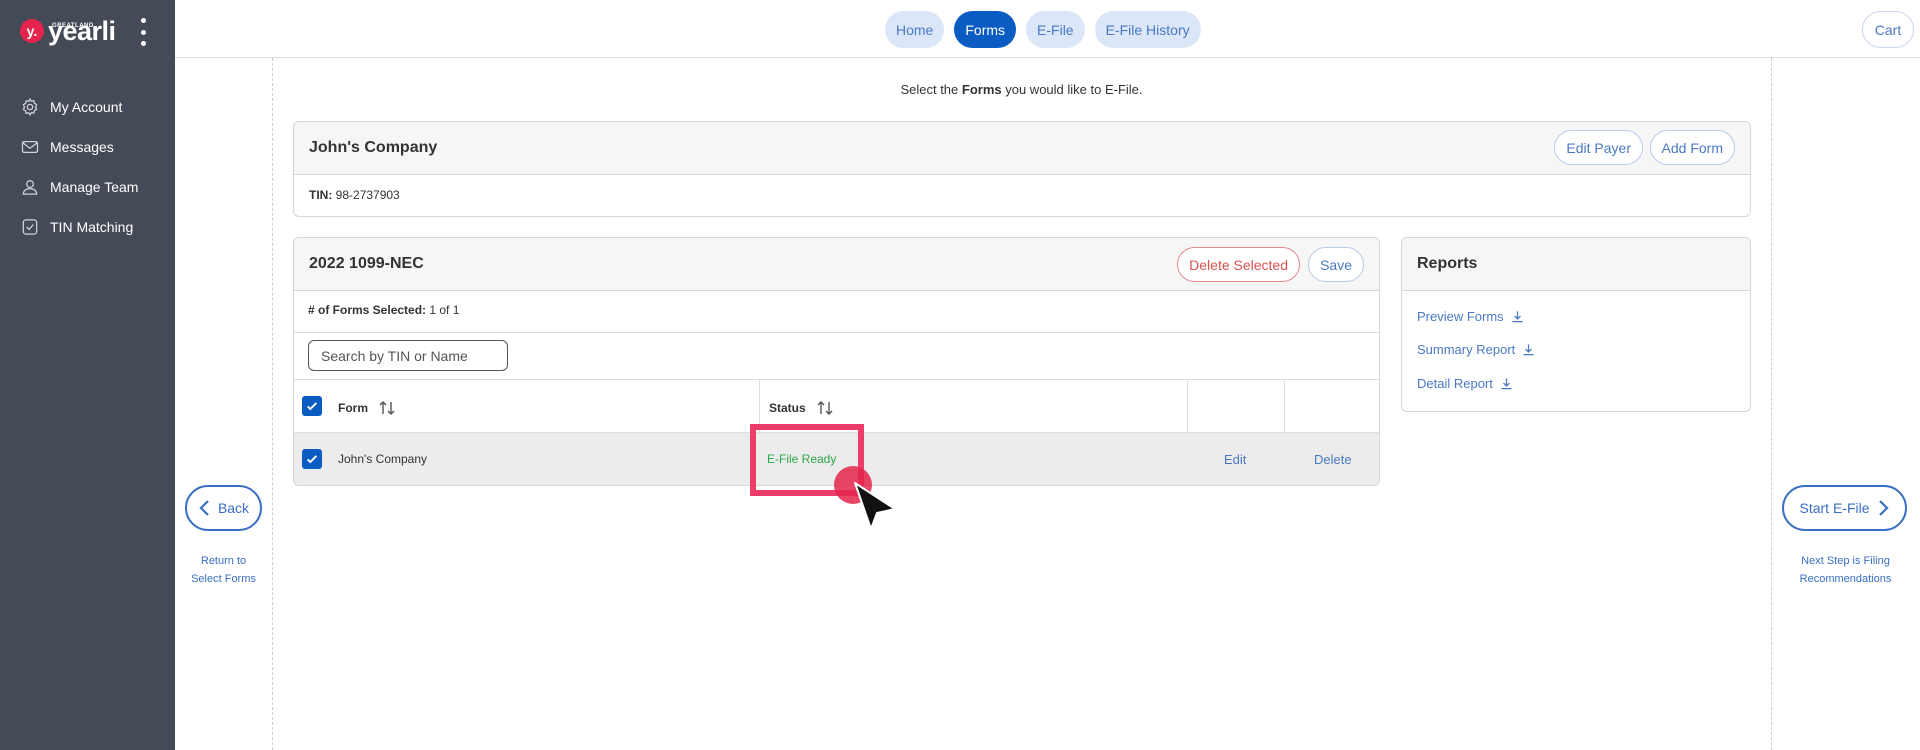  I want to click on payer-panel-header: John's Company Edit Payer Add Form, so click(1022, 148).